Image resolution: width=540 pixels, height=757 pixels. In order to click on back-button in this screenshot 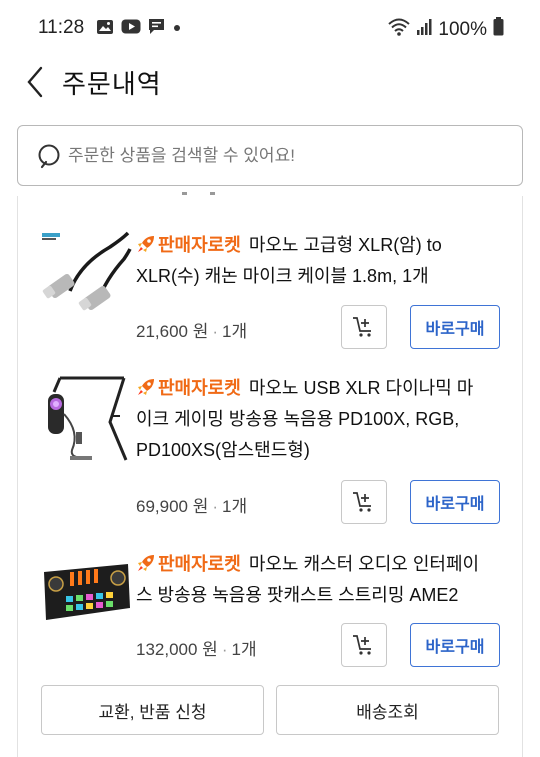, I will do `click(35, 82)`.